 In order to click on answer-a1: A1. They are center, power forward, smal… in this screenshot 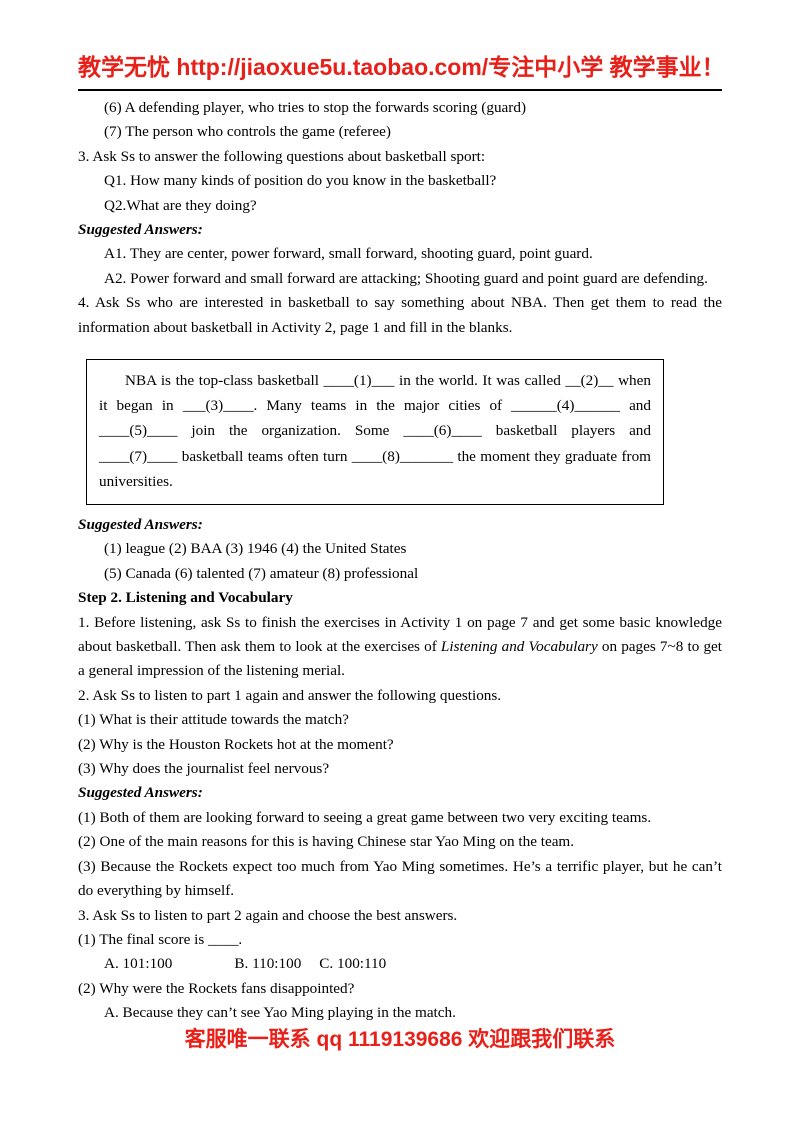, I will do `click(348, 254)`.